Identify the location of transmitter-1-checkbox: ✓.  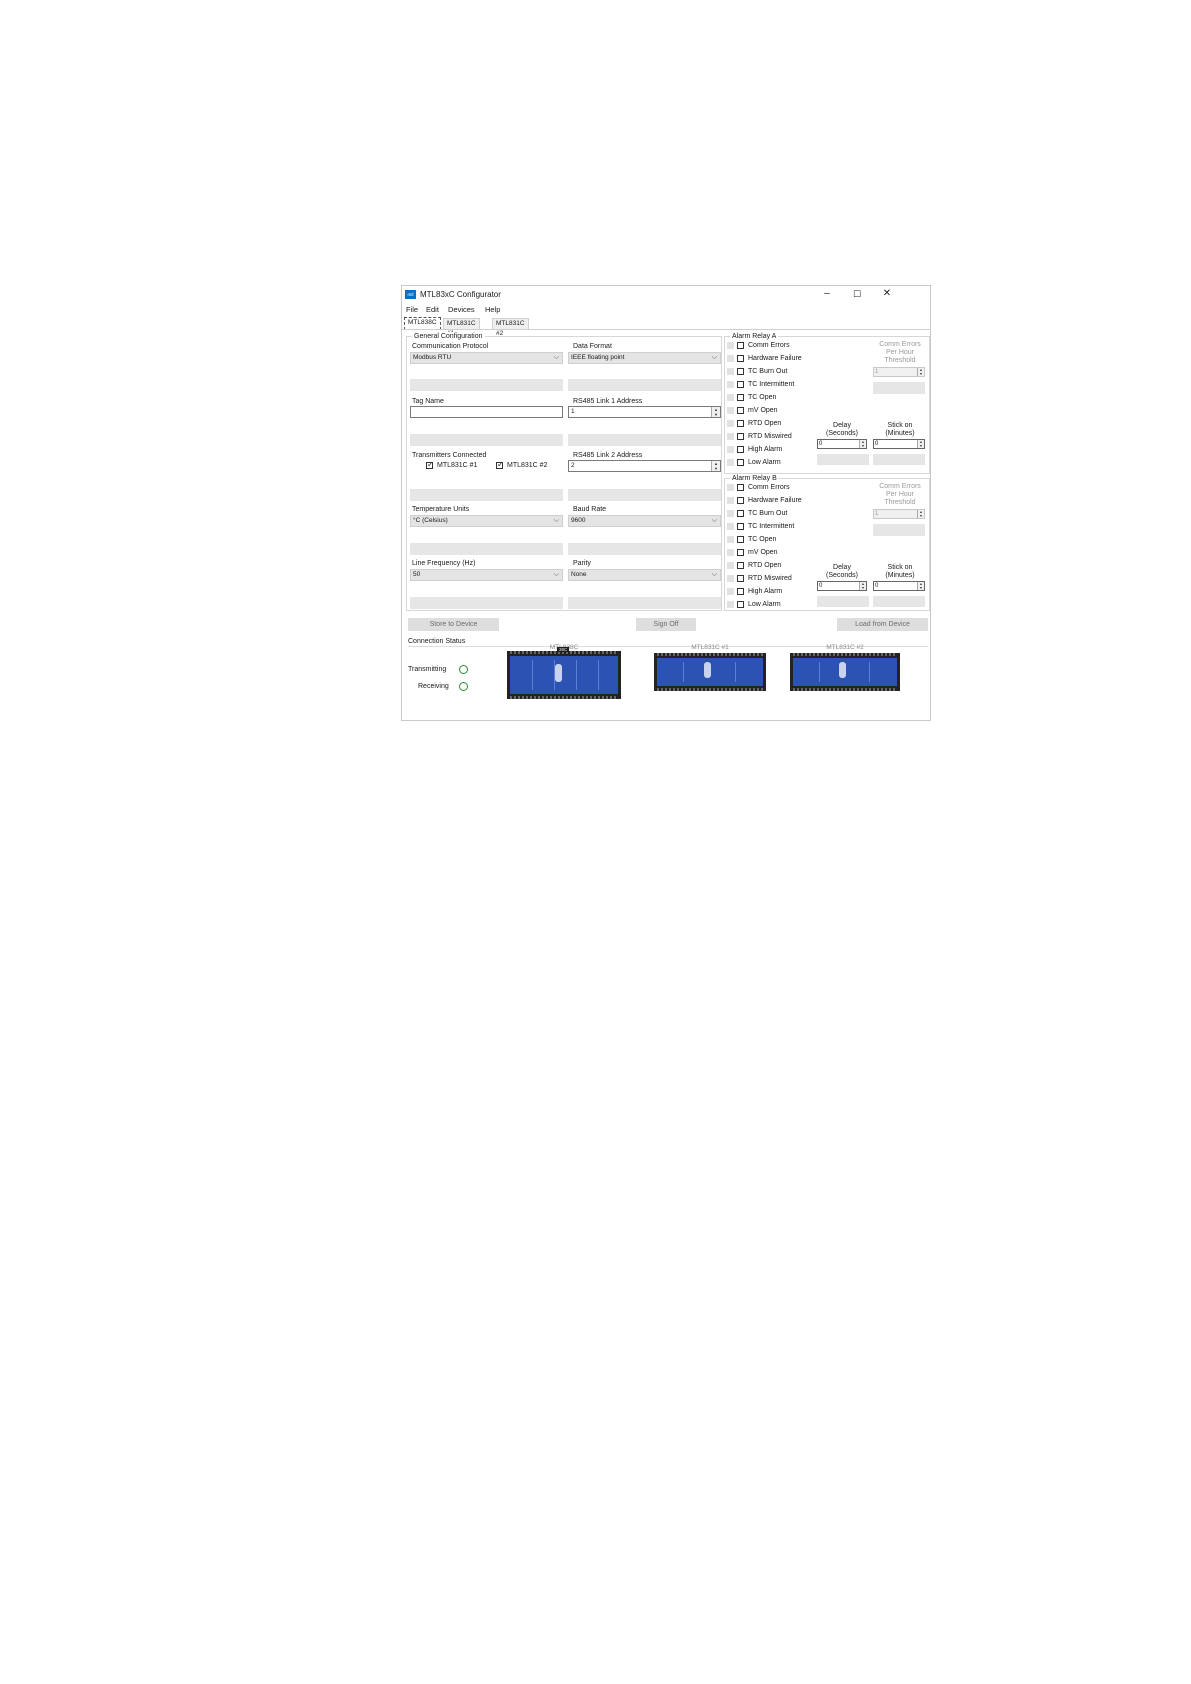
(430, 464).